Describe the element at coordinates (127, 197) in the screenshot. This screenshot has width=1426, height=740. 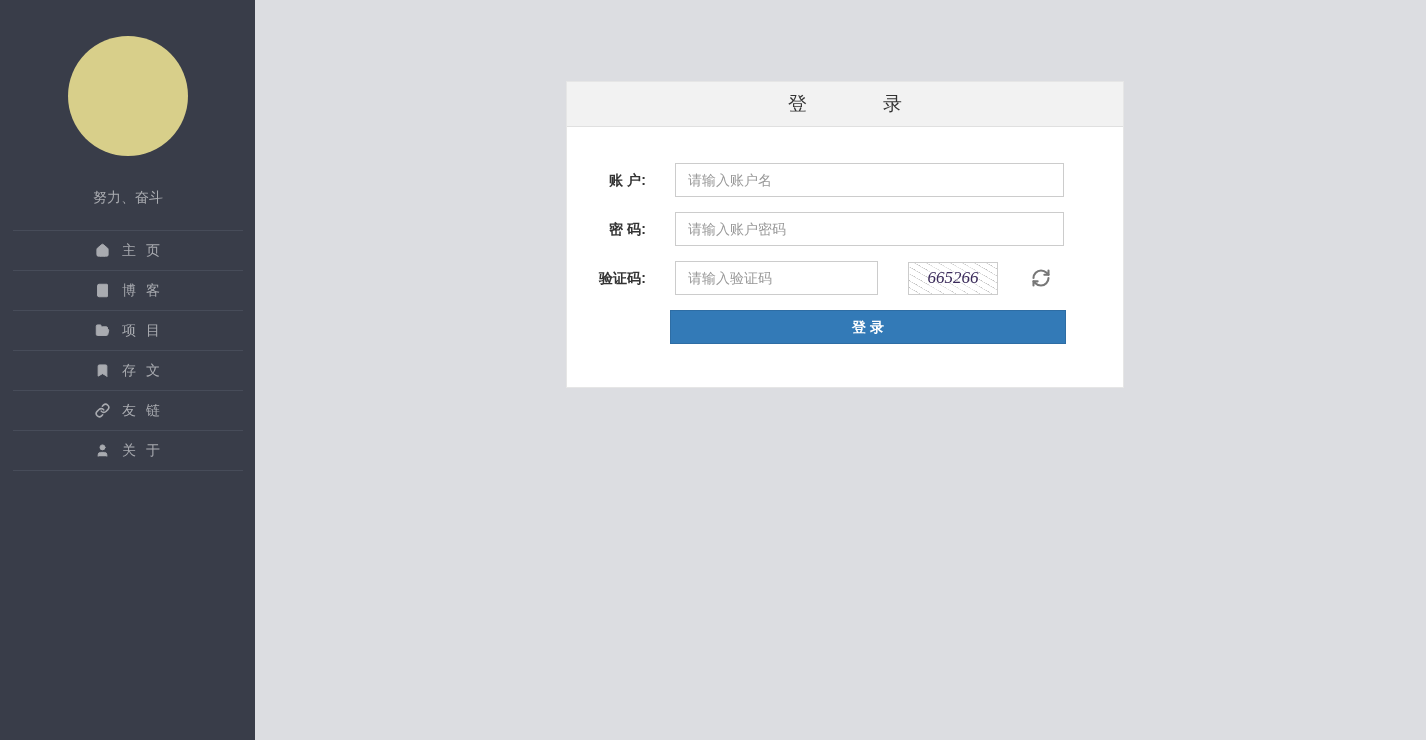
I see `motto-text: 努力、奋斗` at that location.